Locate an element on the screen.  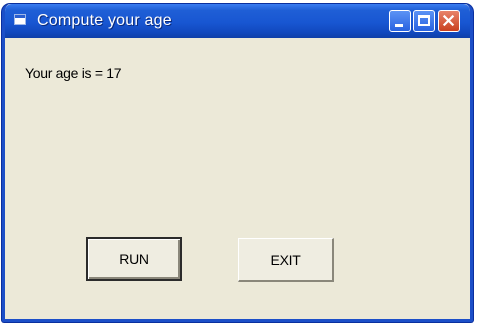
close-icon is located at coordinates (448, 20).